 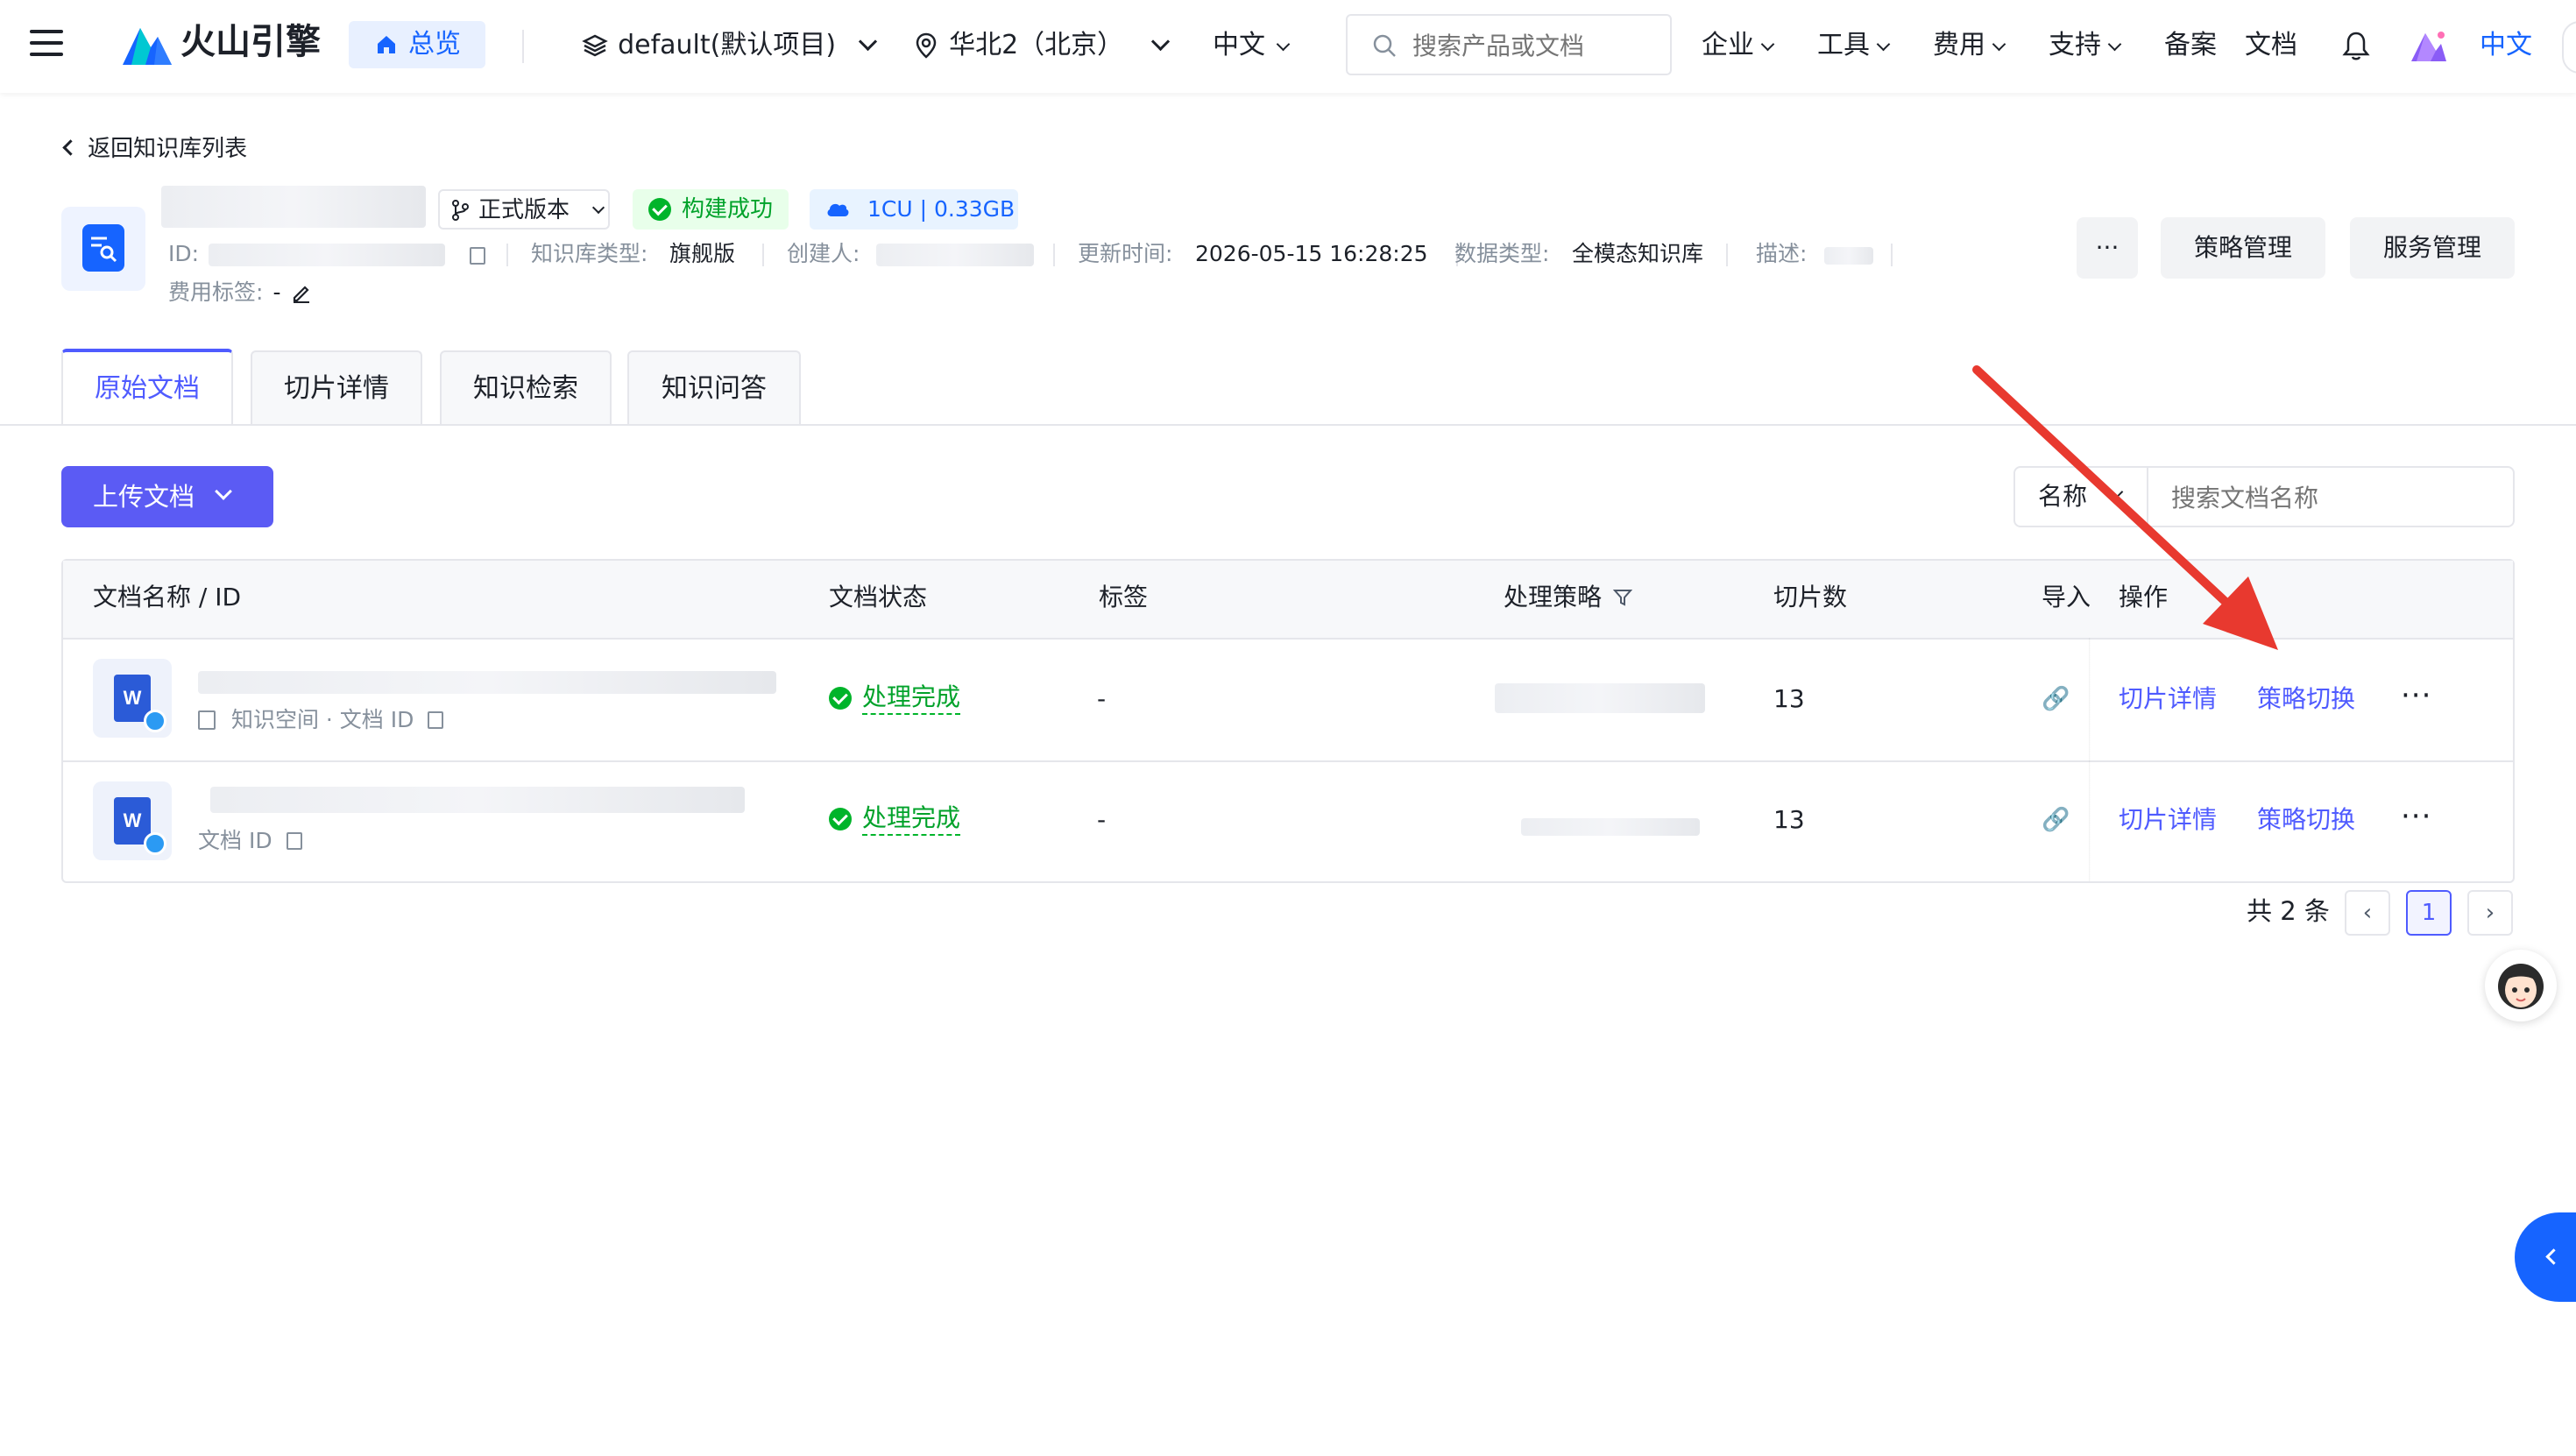 I want to click on project-selector: default(默认项目), so click(x=730, y=45).